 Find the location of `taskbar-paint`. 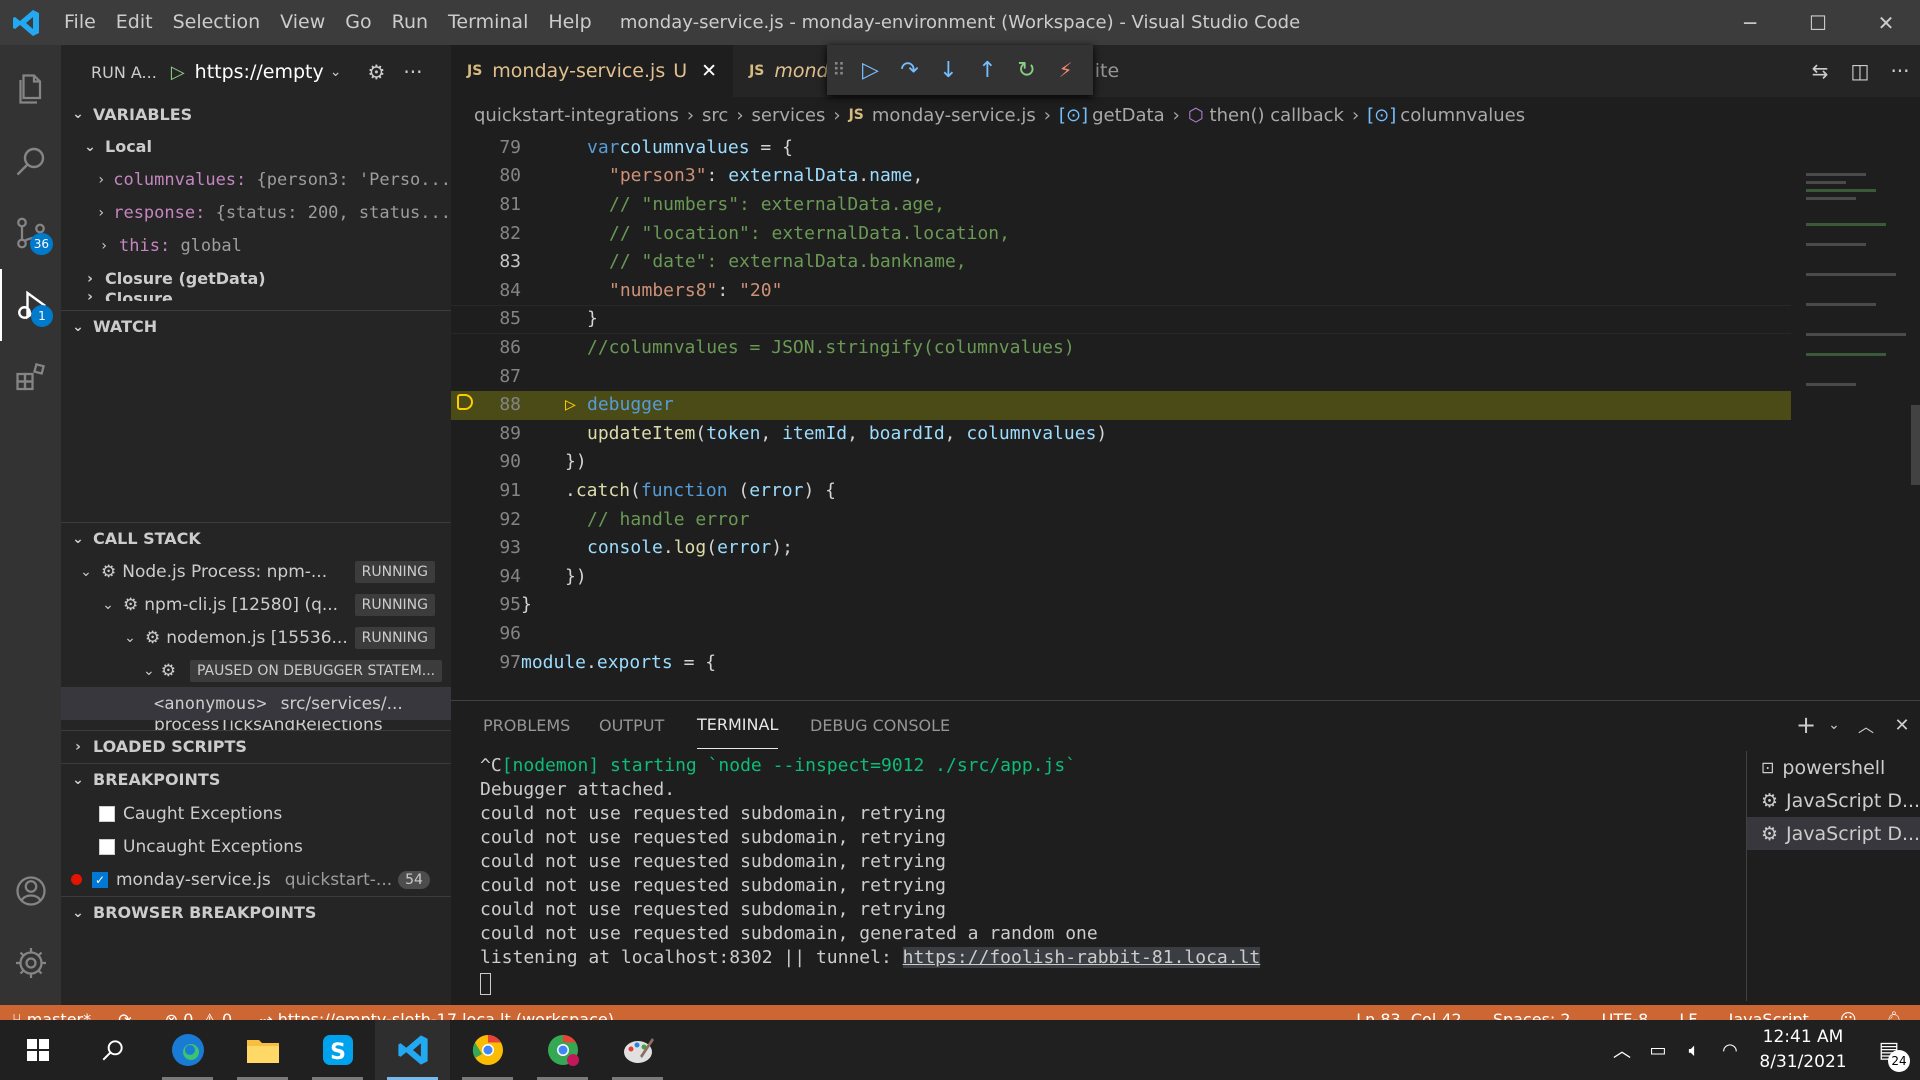

taskbar-paint is located at coordinates (637, 1050).